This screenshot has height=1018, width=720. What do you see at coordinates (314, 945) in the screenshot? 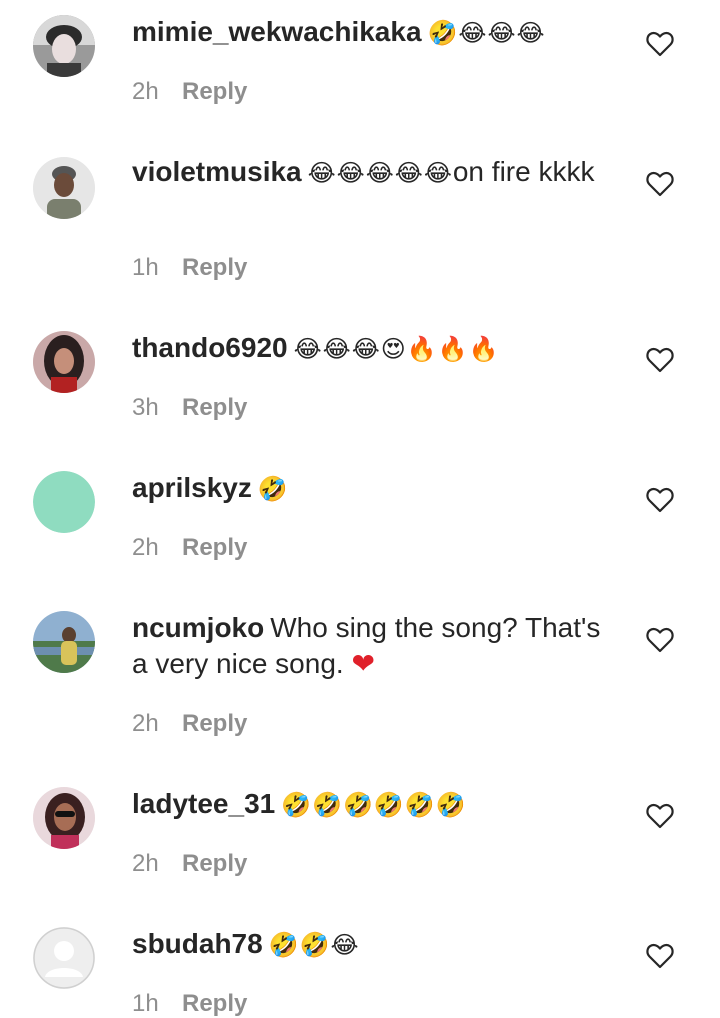
I see `comment-emojis: 🤣🤣😂` at bounding box center [314, 945].